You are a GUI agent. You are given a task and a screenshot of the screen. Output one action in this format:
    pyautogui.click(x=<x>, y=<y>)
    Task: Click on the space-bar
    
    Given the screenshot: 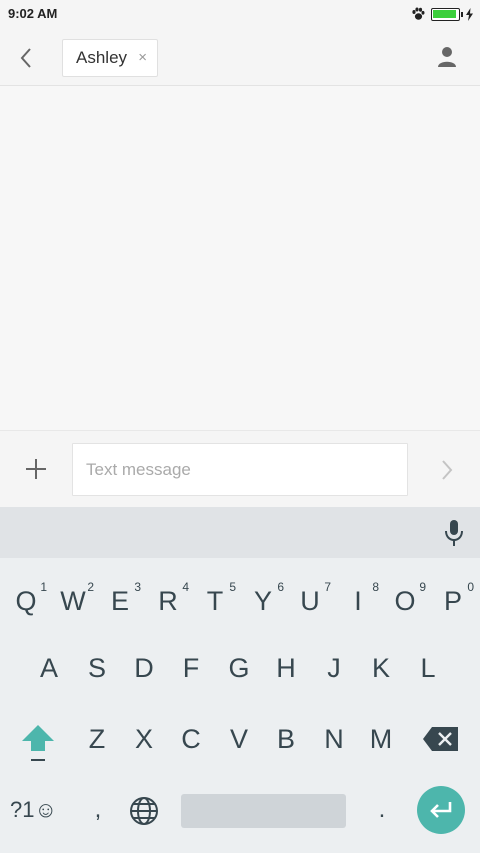 What is the action you would take?
    pyautogui.click(x=263, y=811)
    